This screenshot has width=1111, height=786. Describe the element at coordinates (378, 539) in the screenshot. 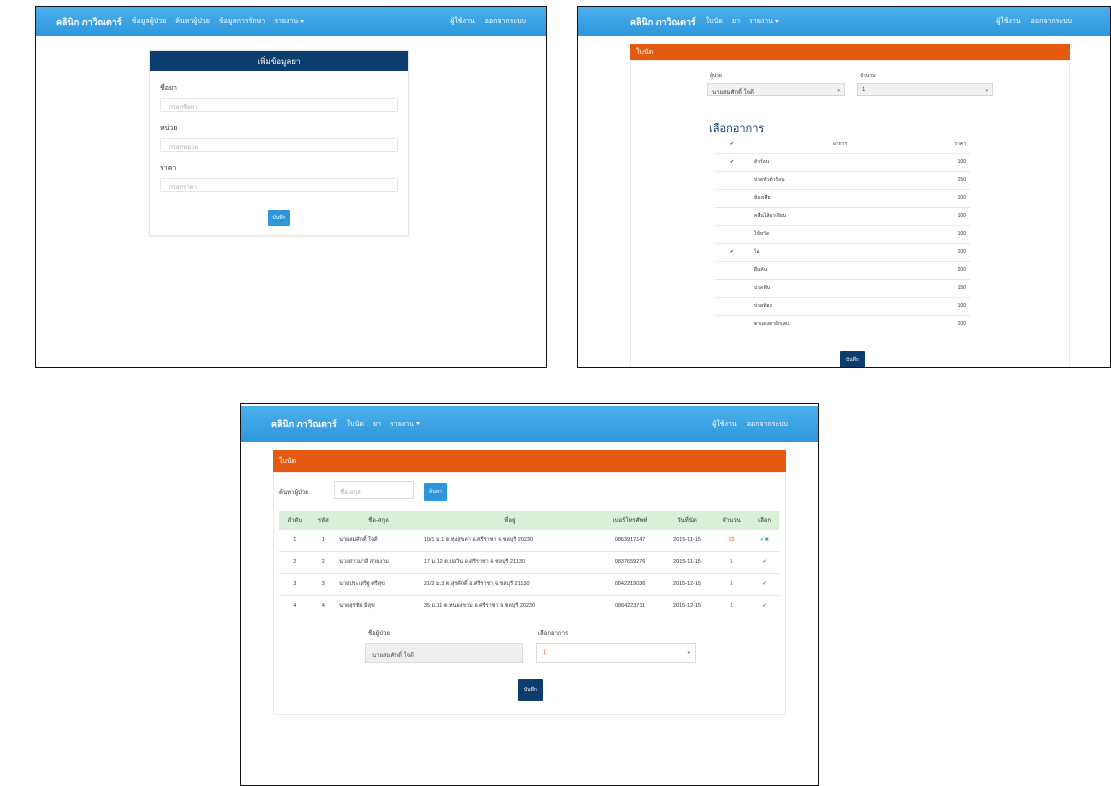

I see `cell-name: นายสมศักดิ์ ใจดี` at that location.